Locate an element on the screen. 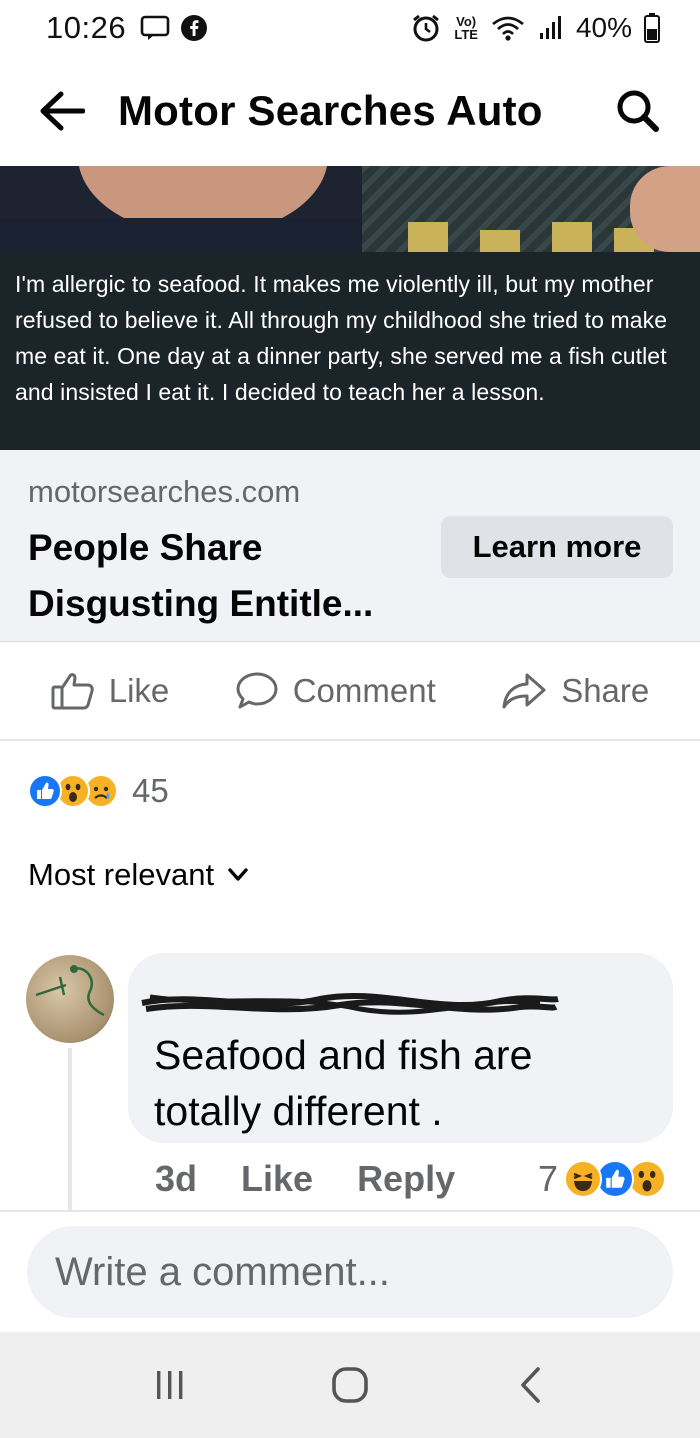 The image size is (700, 1438). share-label: Share is located at coordinates (605, 690).